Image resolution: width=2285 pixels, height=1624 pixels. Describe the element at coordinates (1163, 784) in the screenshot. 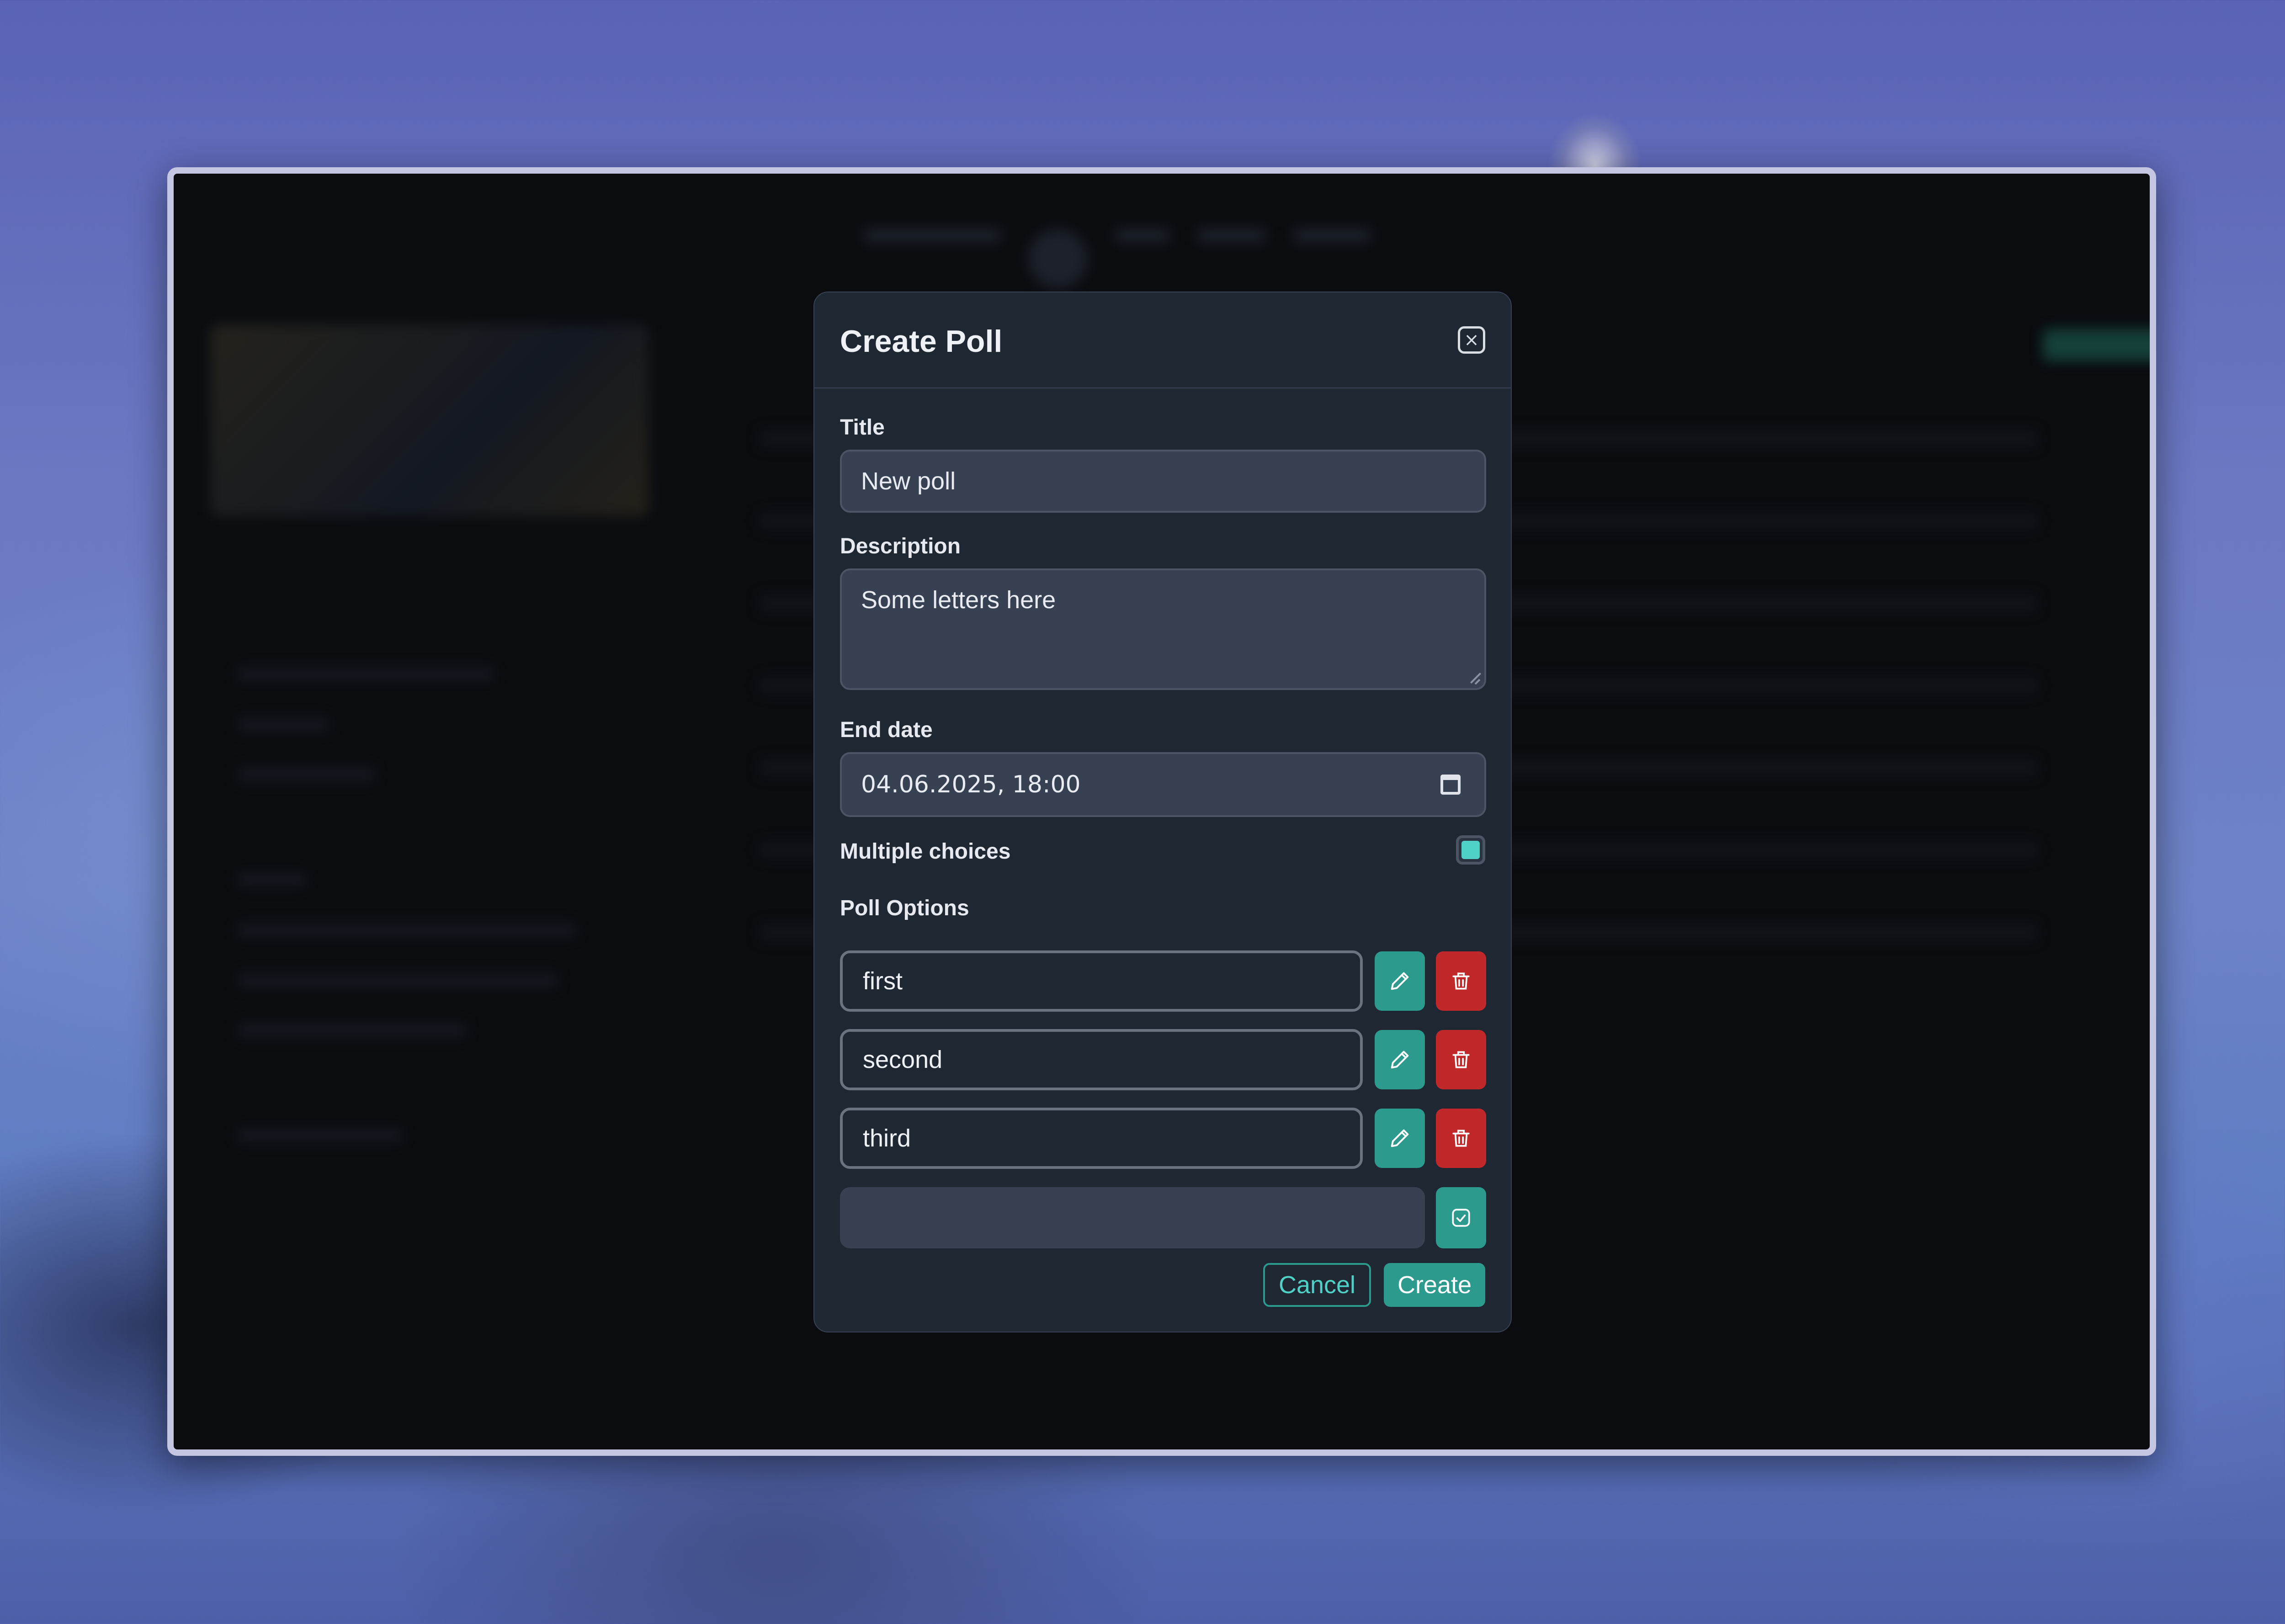

I see `end-date-input: 04.06.2025, 18:00` at that location.